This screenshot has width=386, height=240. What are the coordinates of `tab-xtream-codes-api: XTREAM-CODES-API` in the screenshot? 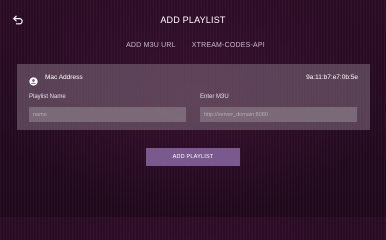 It's located at (226, 45).